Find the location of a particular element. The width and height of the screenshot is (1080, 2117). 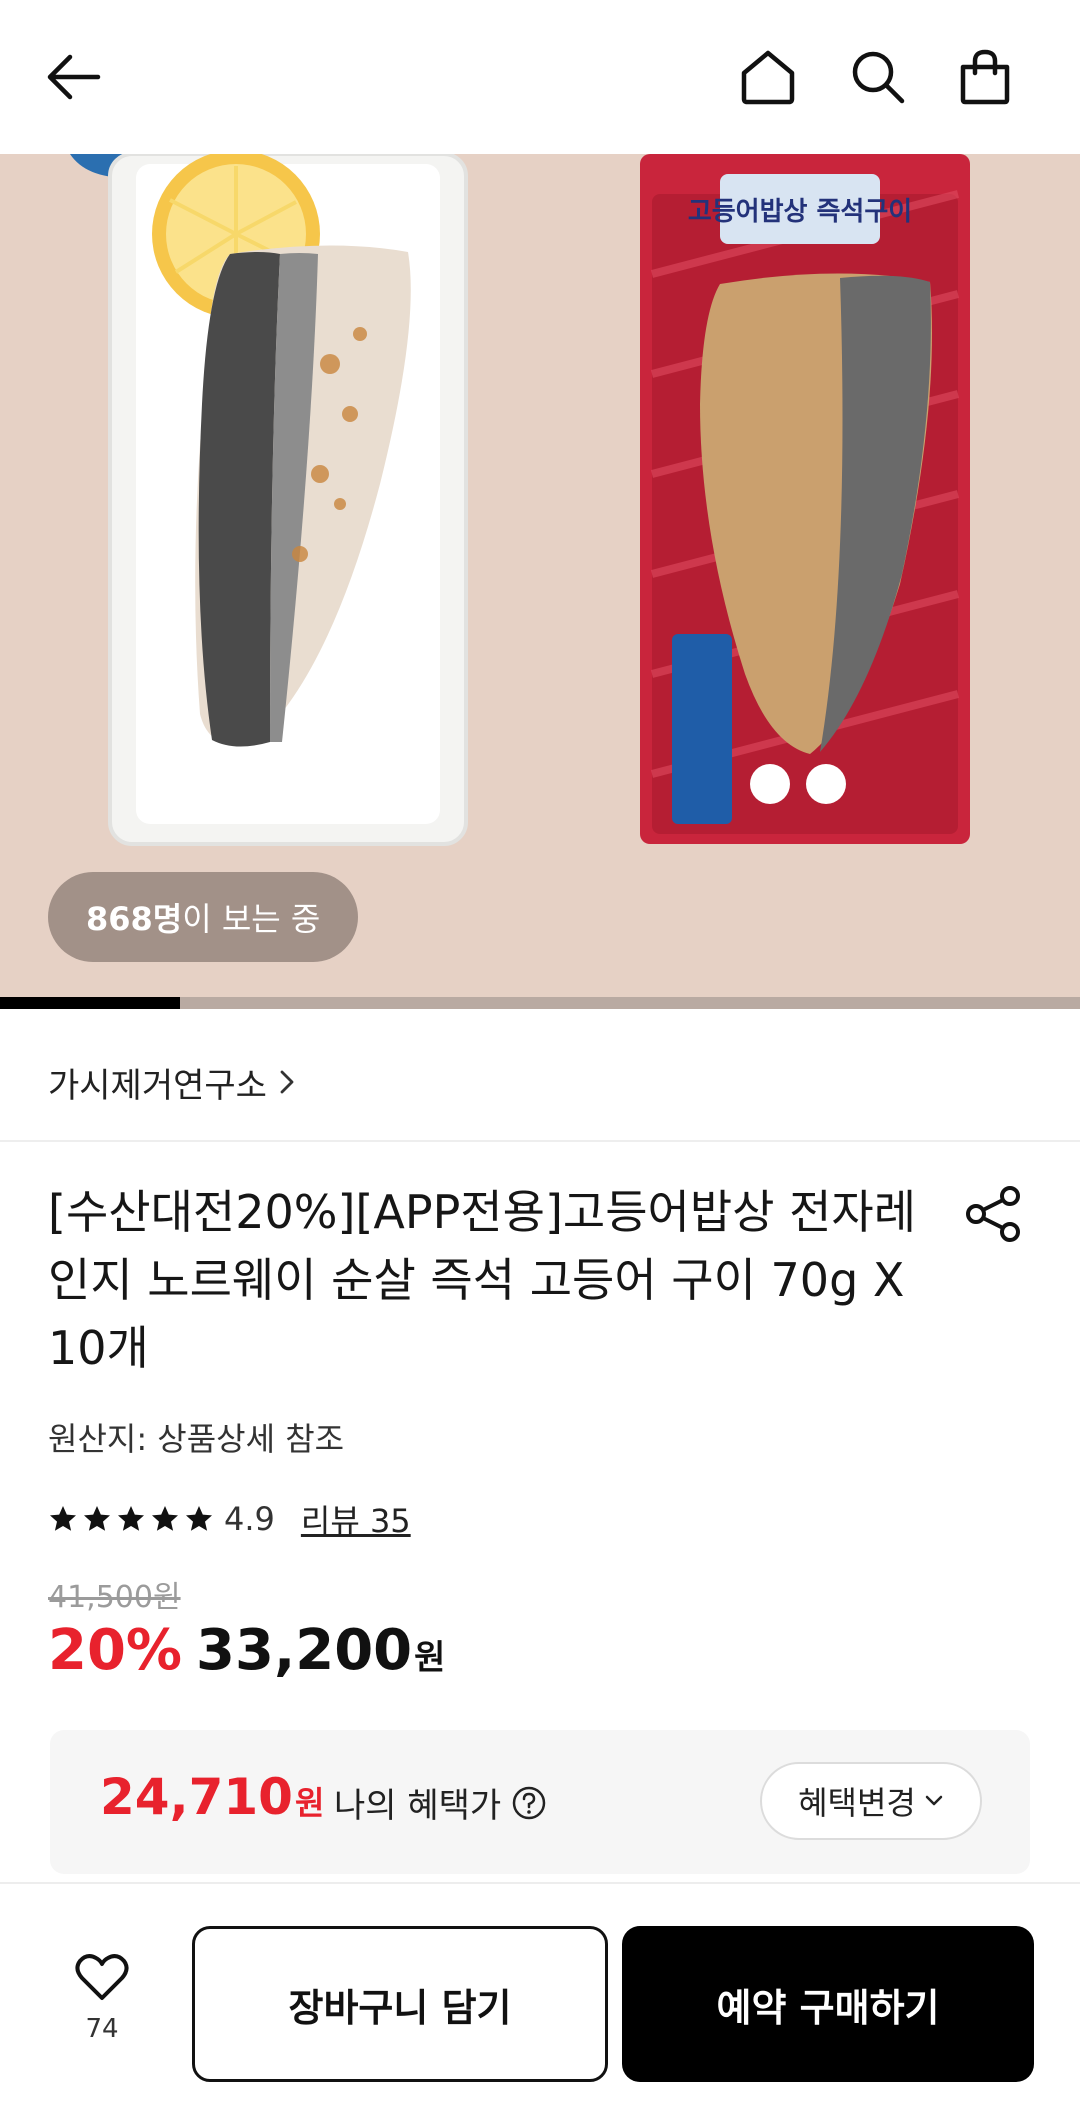

heart-icon is located at coordinates (102, 1977).